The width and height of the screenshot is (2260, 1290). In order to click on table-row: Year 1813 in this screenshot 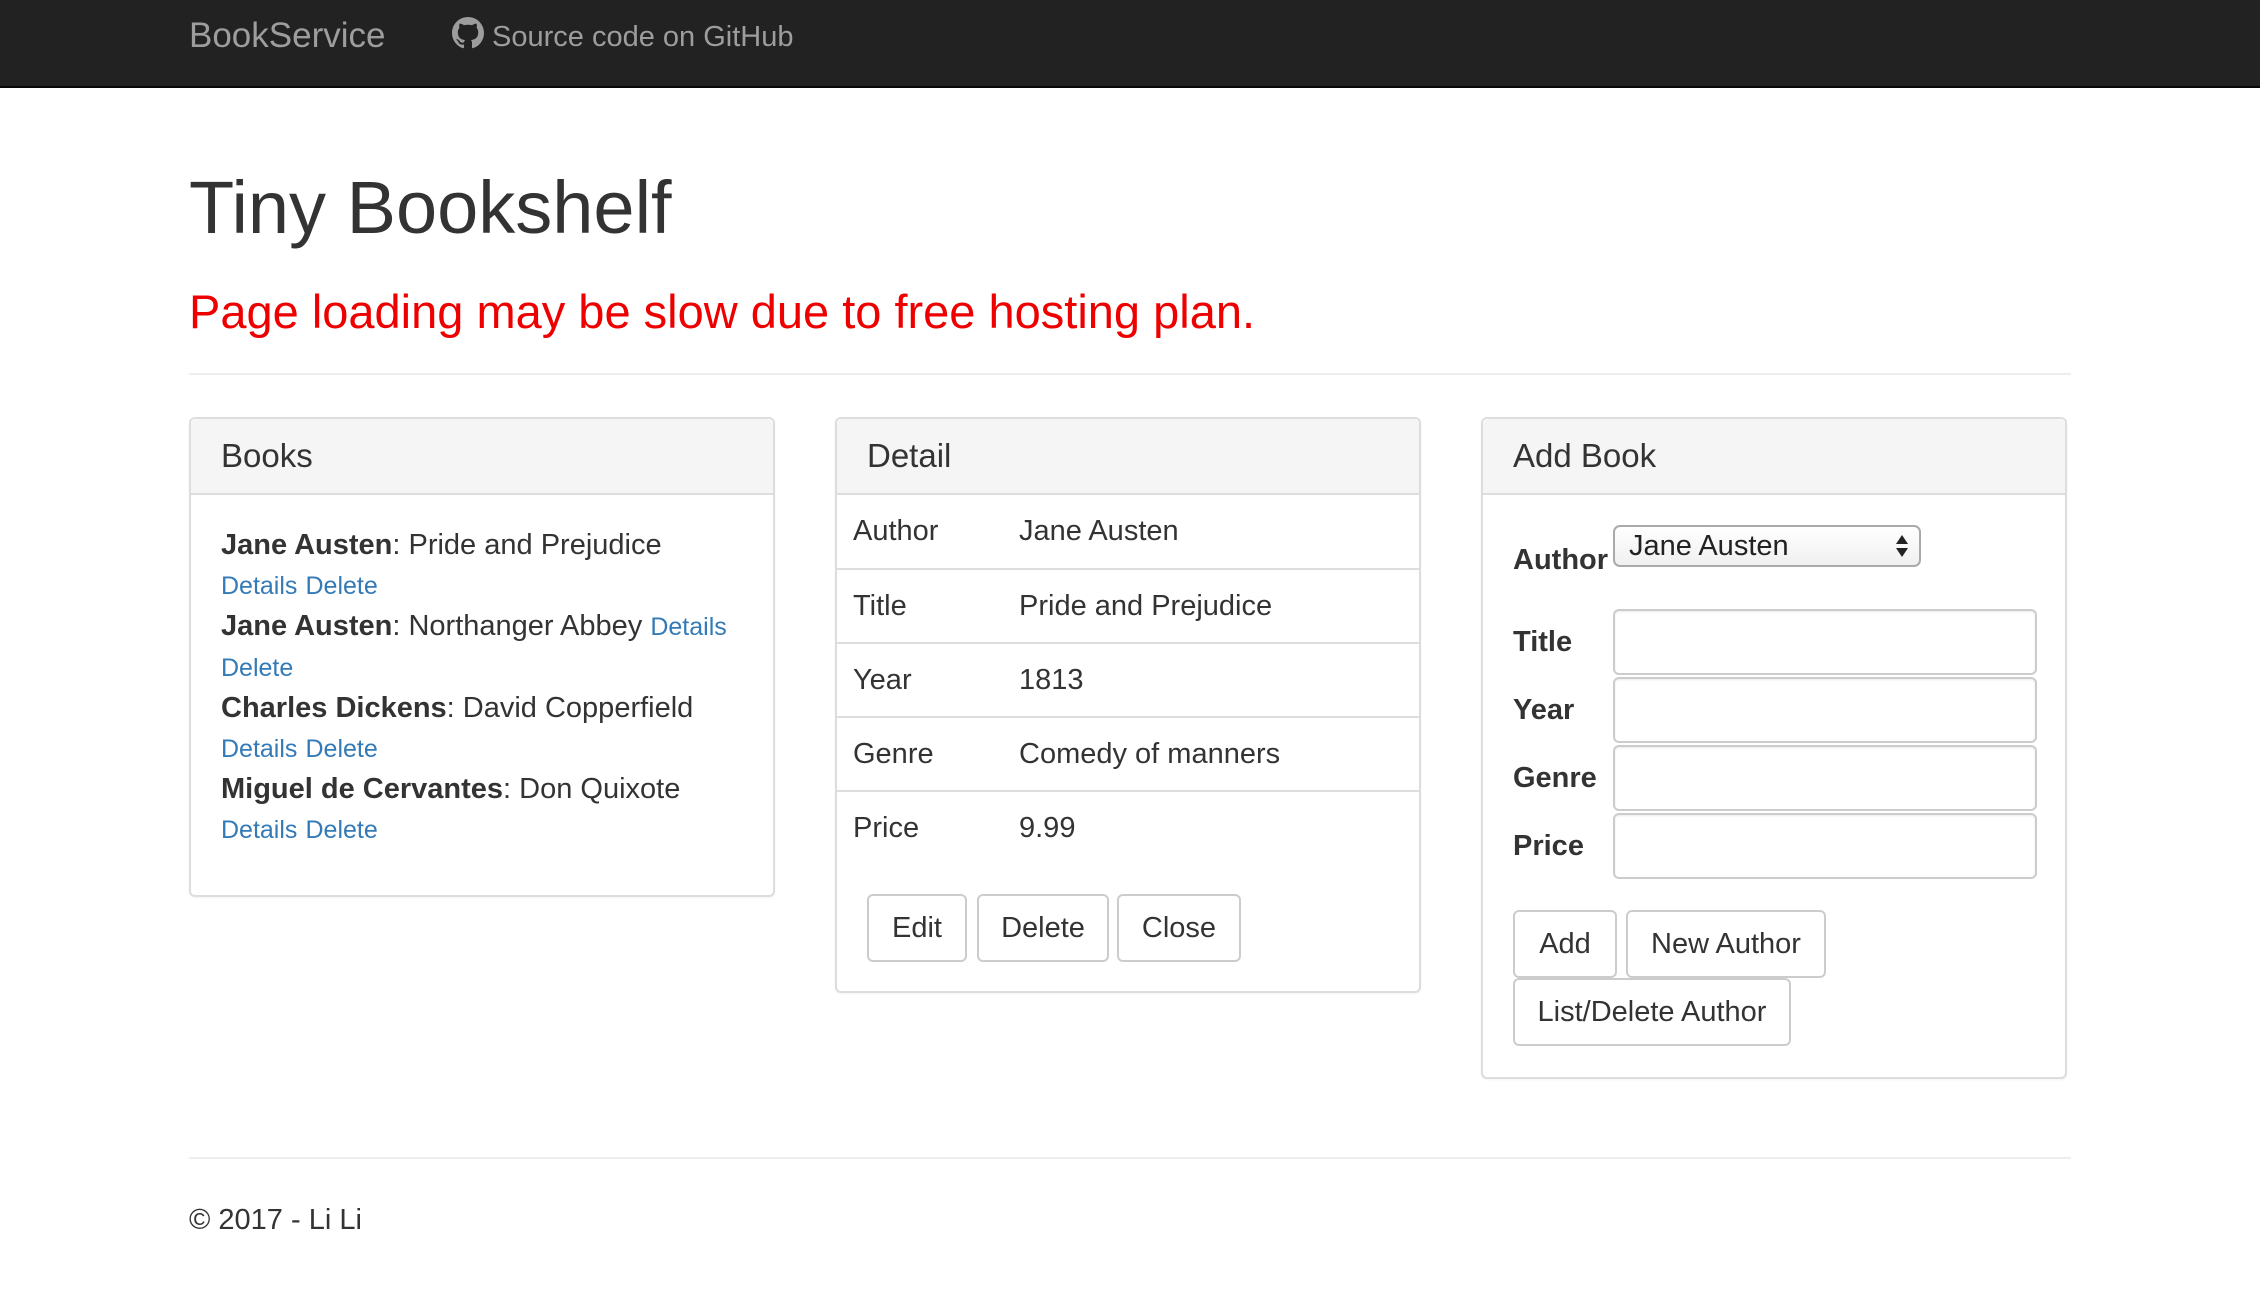, I will do `click(1128, 680)`.